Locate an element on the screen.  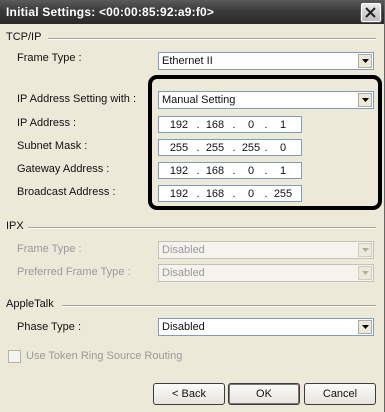
ipx-preferred-frame-type-label: Preferred Frame Type : is located at coordinates (74, 272).